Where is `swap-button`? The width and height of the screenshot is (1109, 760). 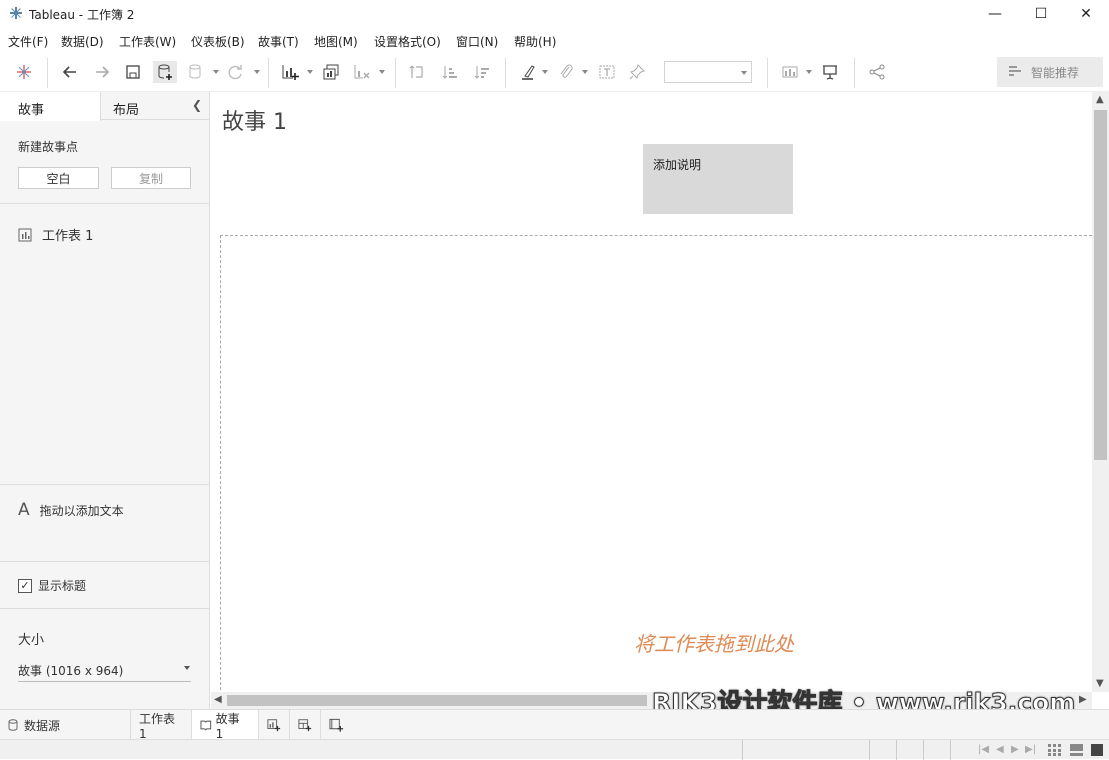
swap-button is located at coordinates (417, 72).